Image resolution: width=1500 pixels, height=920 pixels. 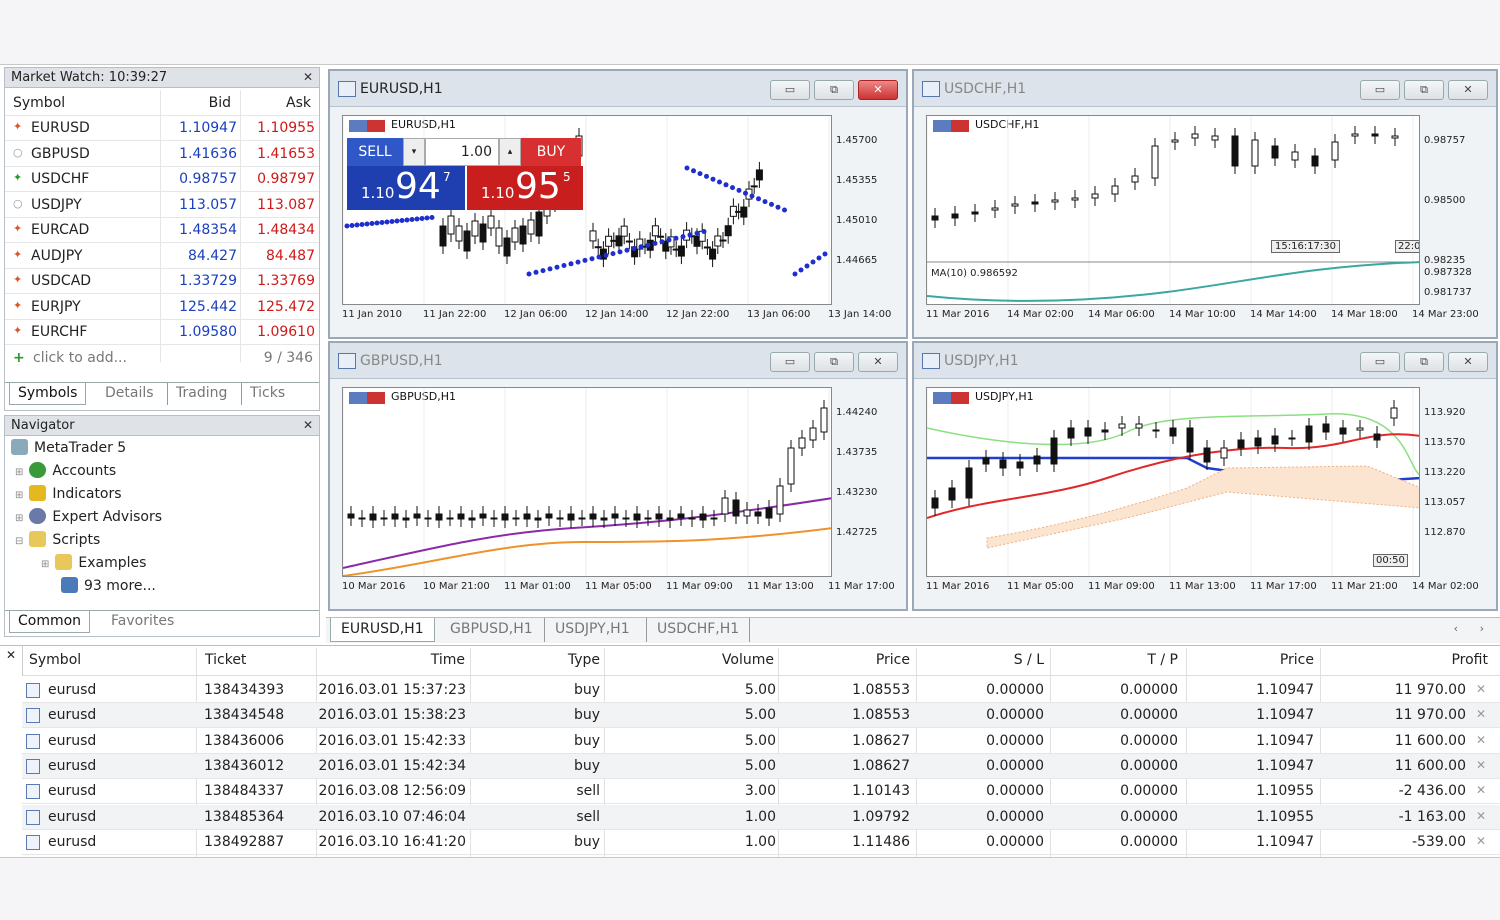 I want to click on th-ticket: Ticket, so click(x=225, y=660).